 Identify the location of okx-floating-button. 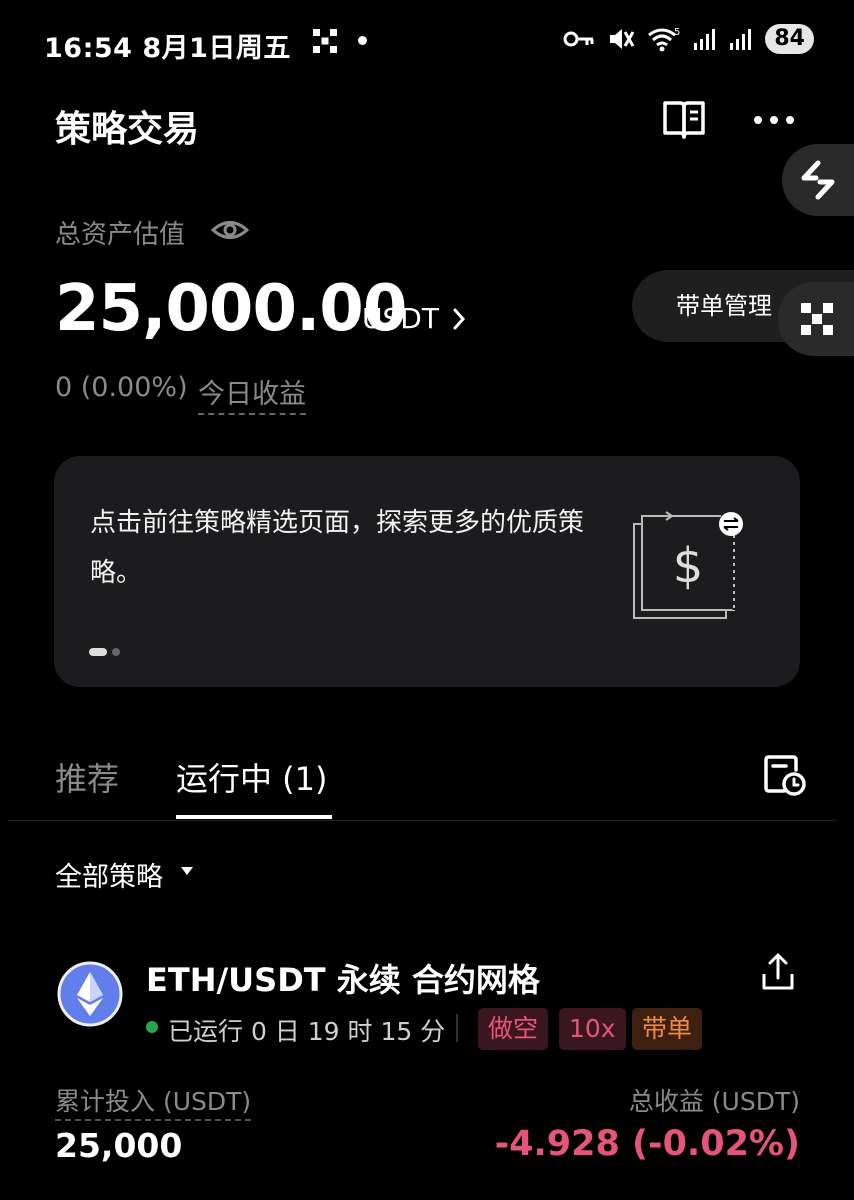
(816, 319).